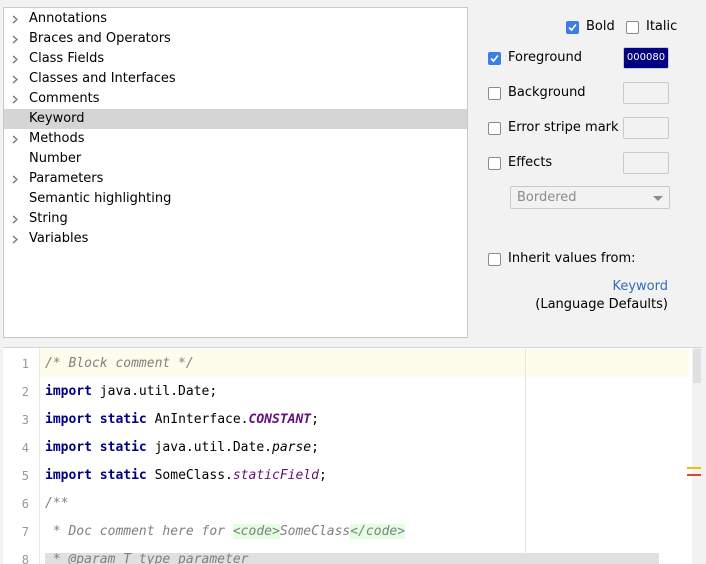  I want to click on error-stripe-color-swatch, so click(646, 128).